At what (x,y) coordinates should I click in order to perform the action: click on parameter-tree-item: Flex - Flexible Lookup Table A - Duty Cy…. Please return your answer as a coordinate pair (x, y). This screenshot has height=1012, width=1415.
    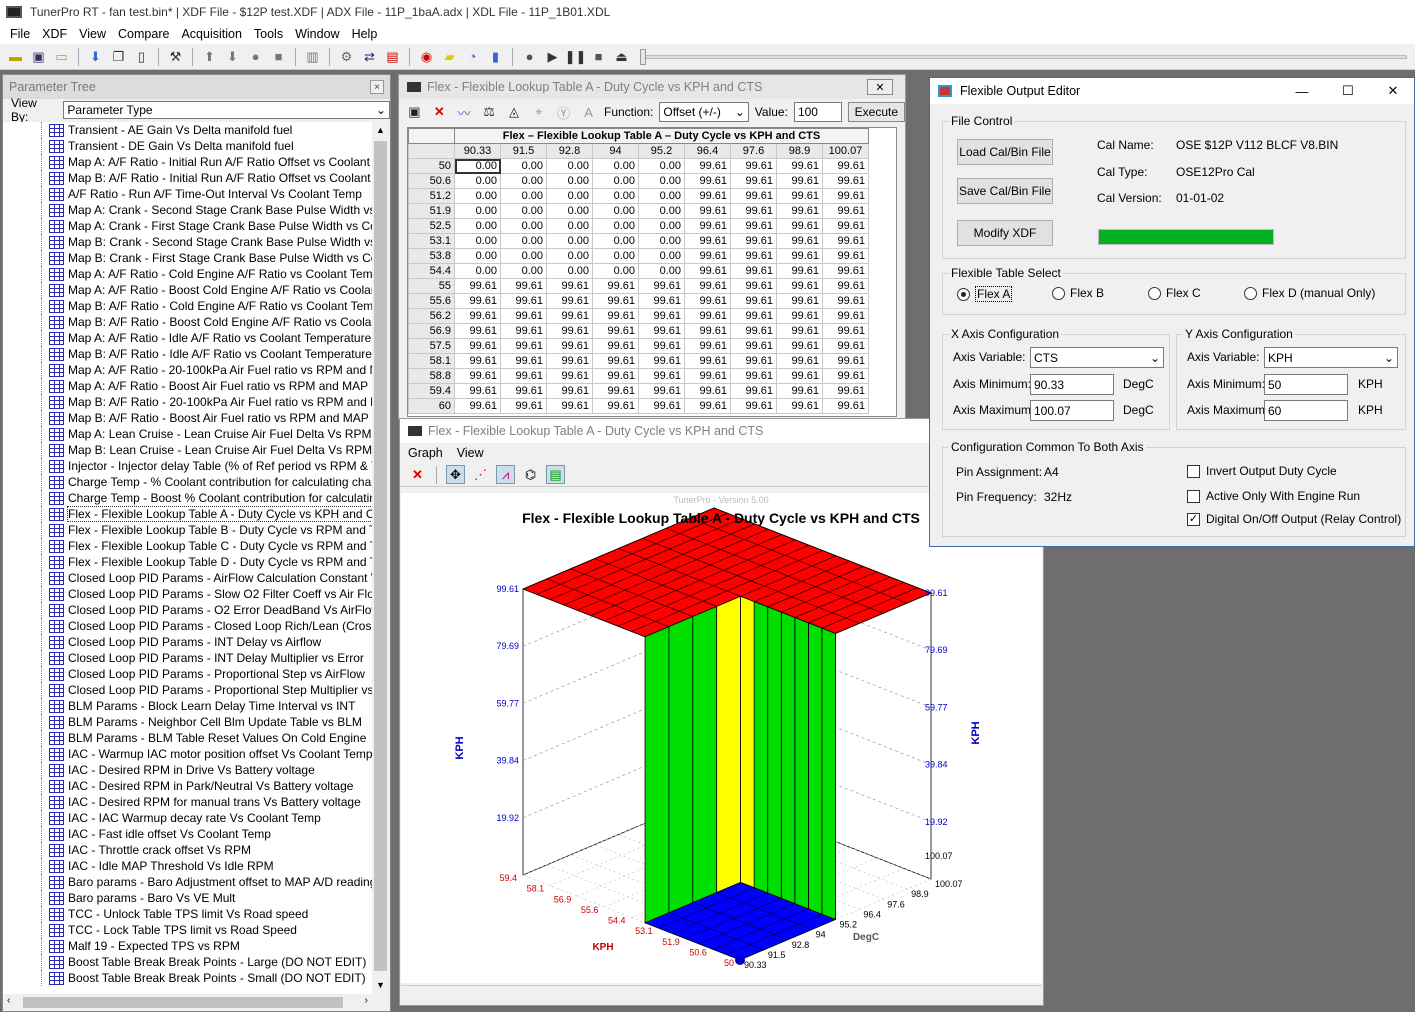
    Looking at the image, I should click on (187, 514).